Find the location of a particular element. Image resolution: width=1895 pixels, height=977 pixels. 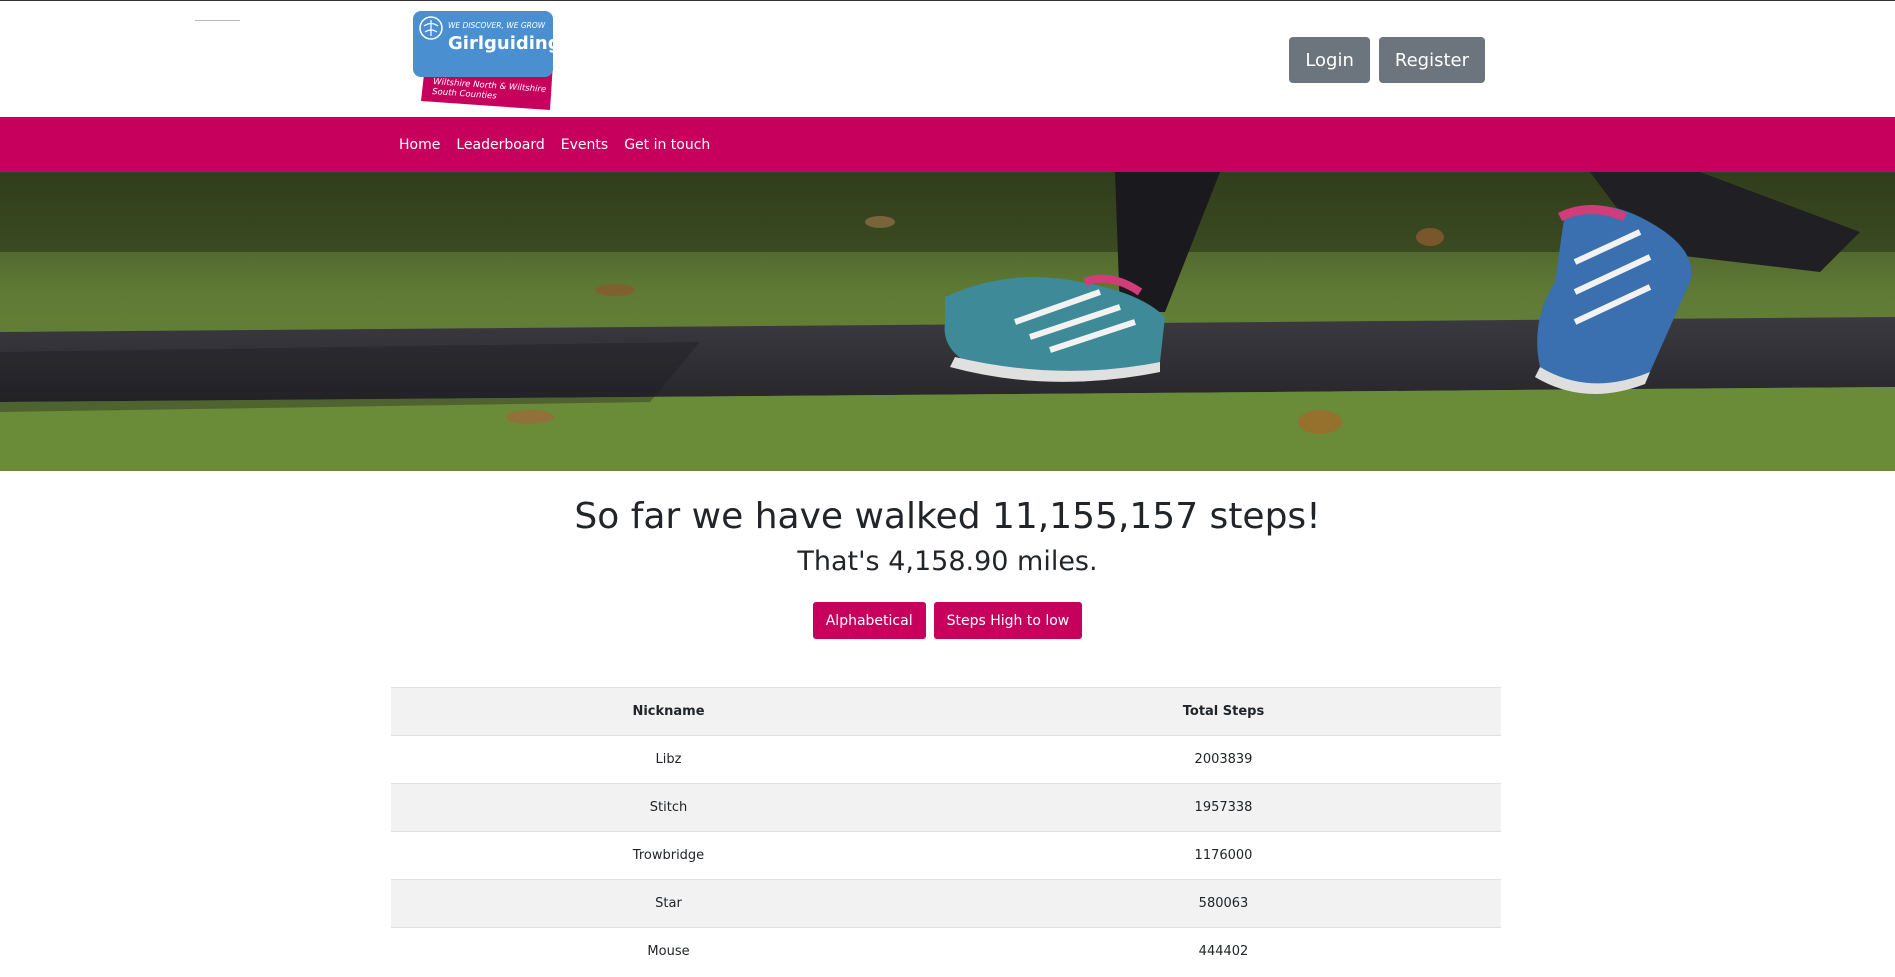

steps-heading: So far we have walked 11,155,157 steps! is located at coordinates (947, 516).